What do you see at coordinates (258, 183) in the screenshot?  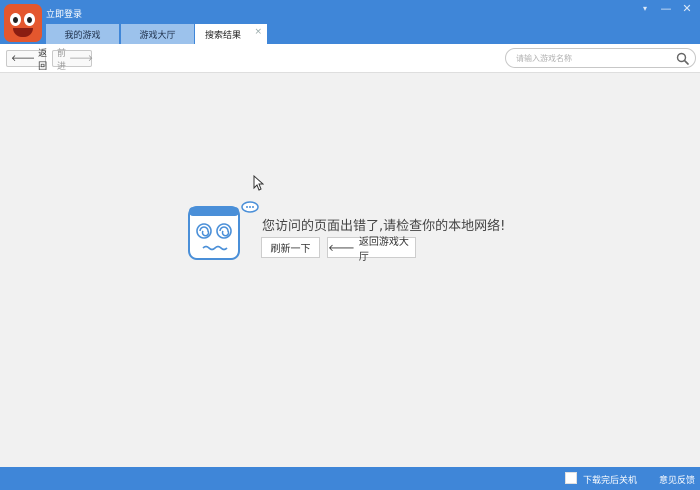 I see `mouse-cursor-icon` at bounding box center [258, 183].